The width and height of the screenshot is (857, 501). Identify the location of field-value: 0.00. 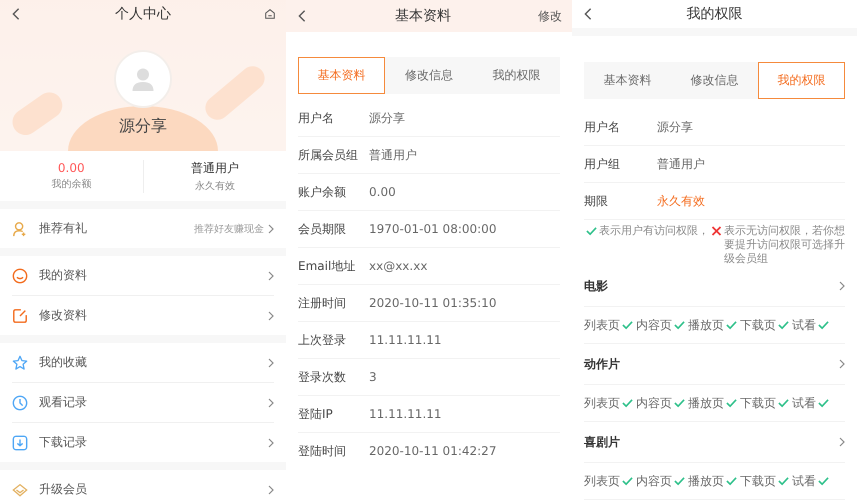
(382, 192).